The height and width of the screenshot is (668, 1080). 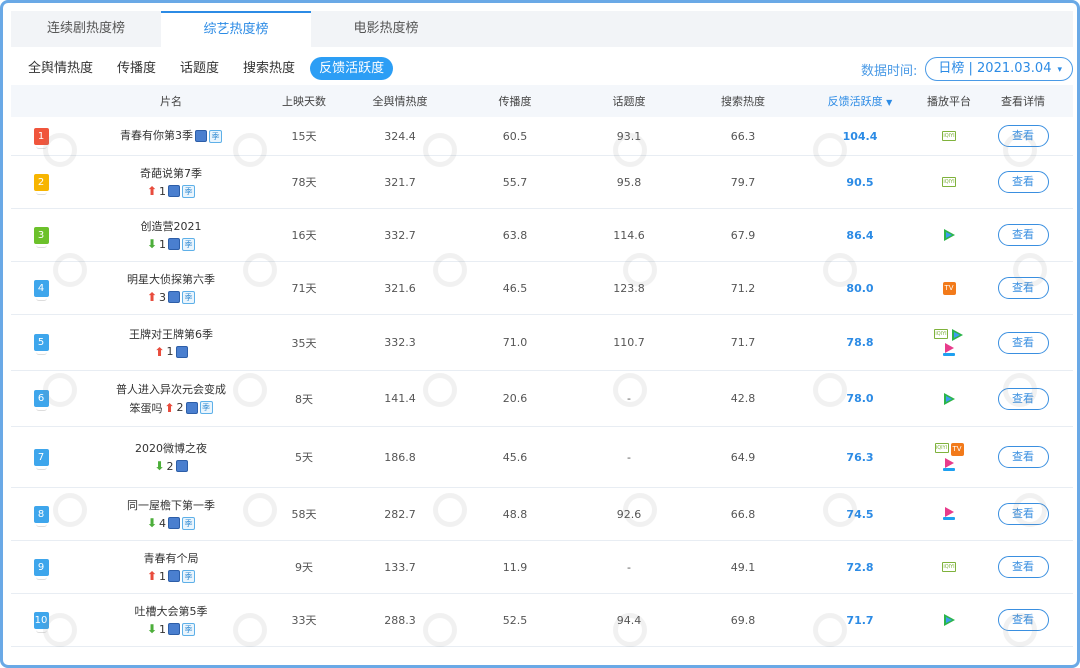 I want to click on rank-badge: 5, so click(x=41, y=344).